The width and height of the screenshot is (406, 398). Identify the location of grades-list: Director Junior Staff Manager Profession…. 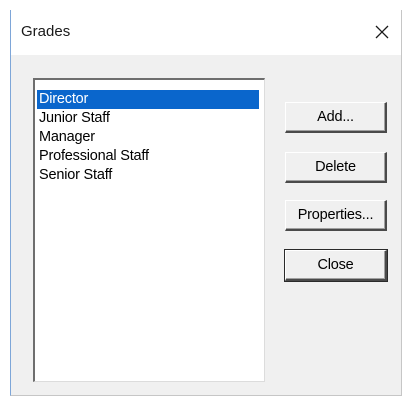
(149, 132).